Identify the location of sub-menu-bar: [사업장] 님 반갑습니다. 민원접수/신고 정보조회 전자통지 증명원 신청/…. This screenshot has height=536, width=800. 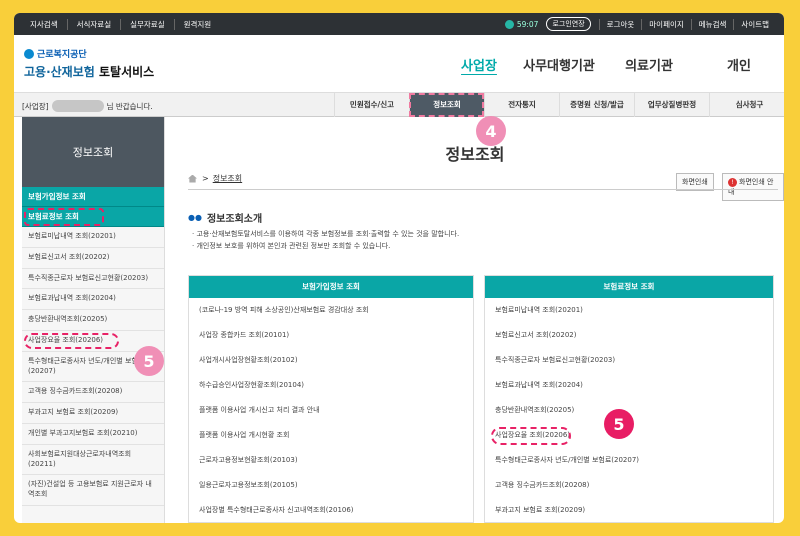
(399, 105).